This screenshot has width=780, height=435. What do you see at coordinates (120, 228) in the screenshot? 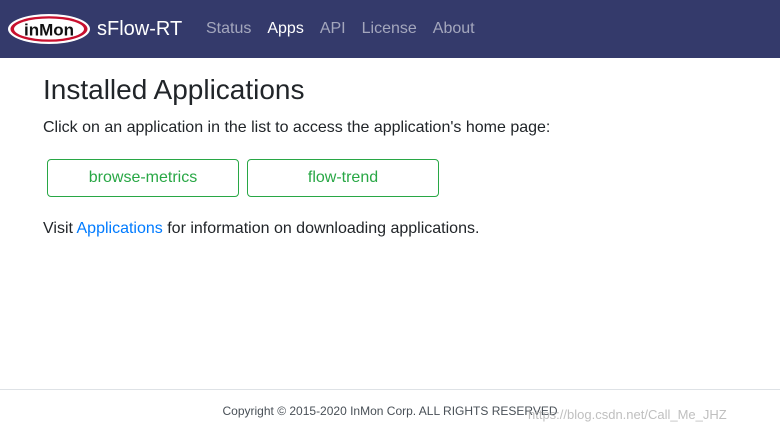
I see `applications-link: Applications` at bounding box center [120, 228].